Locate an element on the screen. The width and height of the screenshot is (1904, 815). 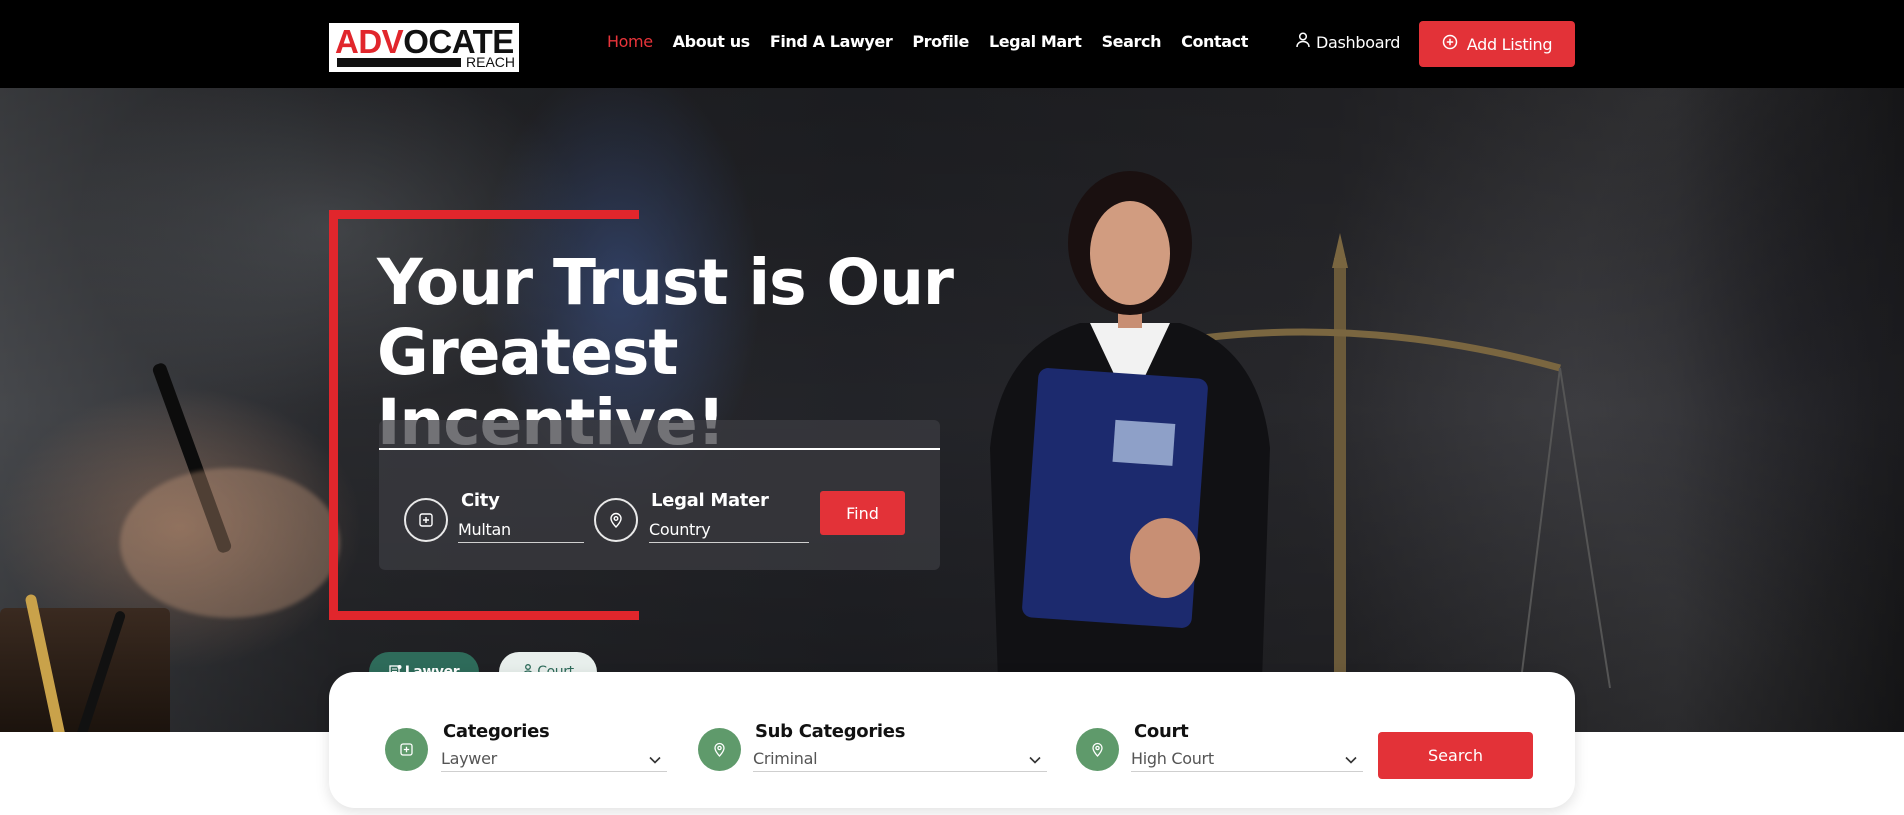
categories-value: Laywer is located at coordinates (469, 758).